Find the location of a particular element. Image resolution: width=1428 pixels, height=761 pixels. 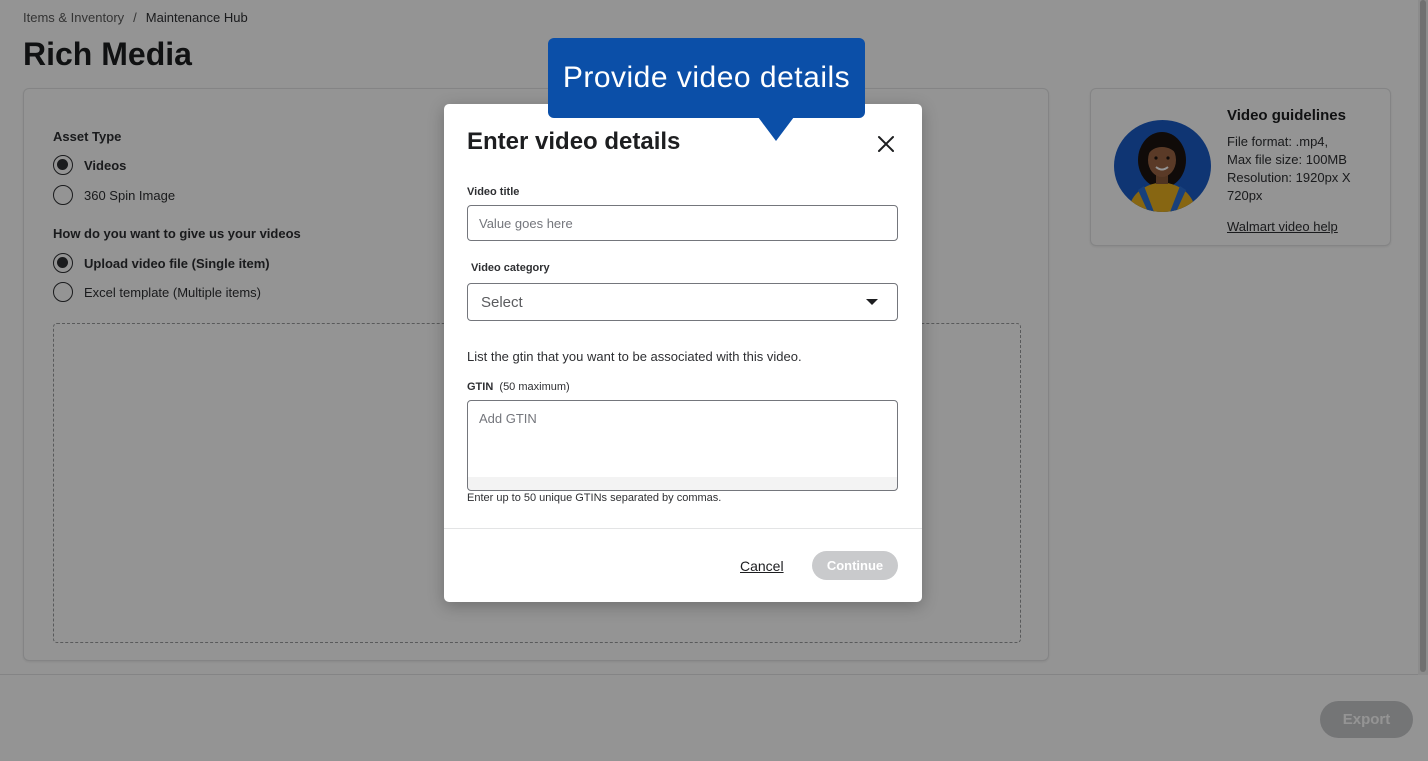

modal-title: Enter video details is located at coordinates (574, 141).